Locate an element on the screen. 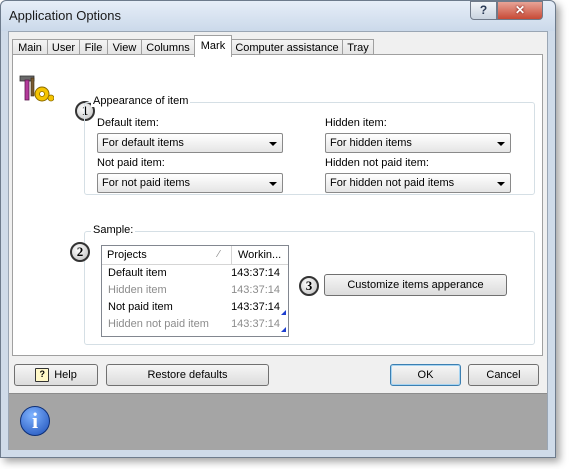  hidden-not-paid-item-select: For hidden not paid items is located at coordinates (418, 183).